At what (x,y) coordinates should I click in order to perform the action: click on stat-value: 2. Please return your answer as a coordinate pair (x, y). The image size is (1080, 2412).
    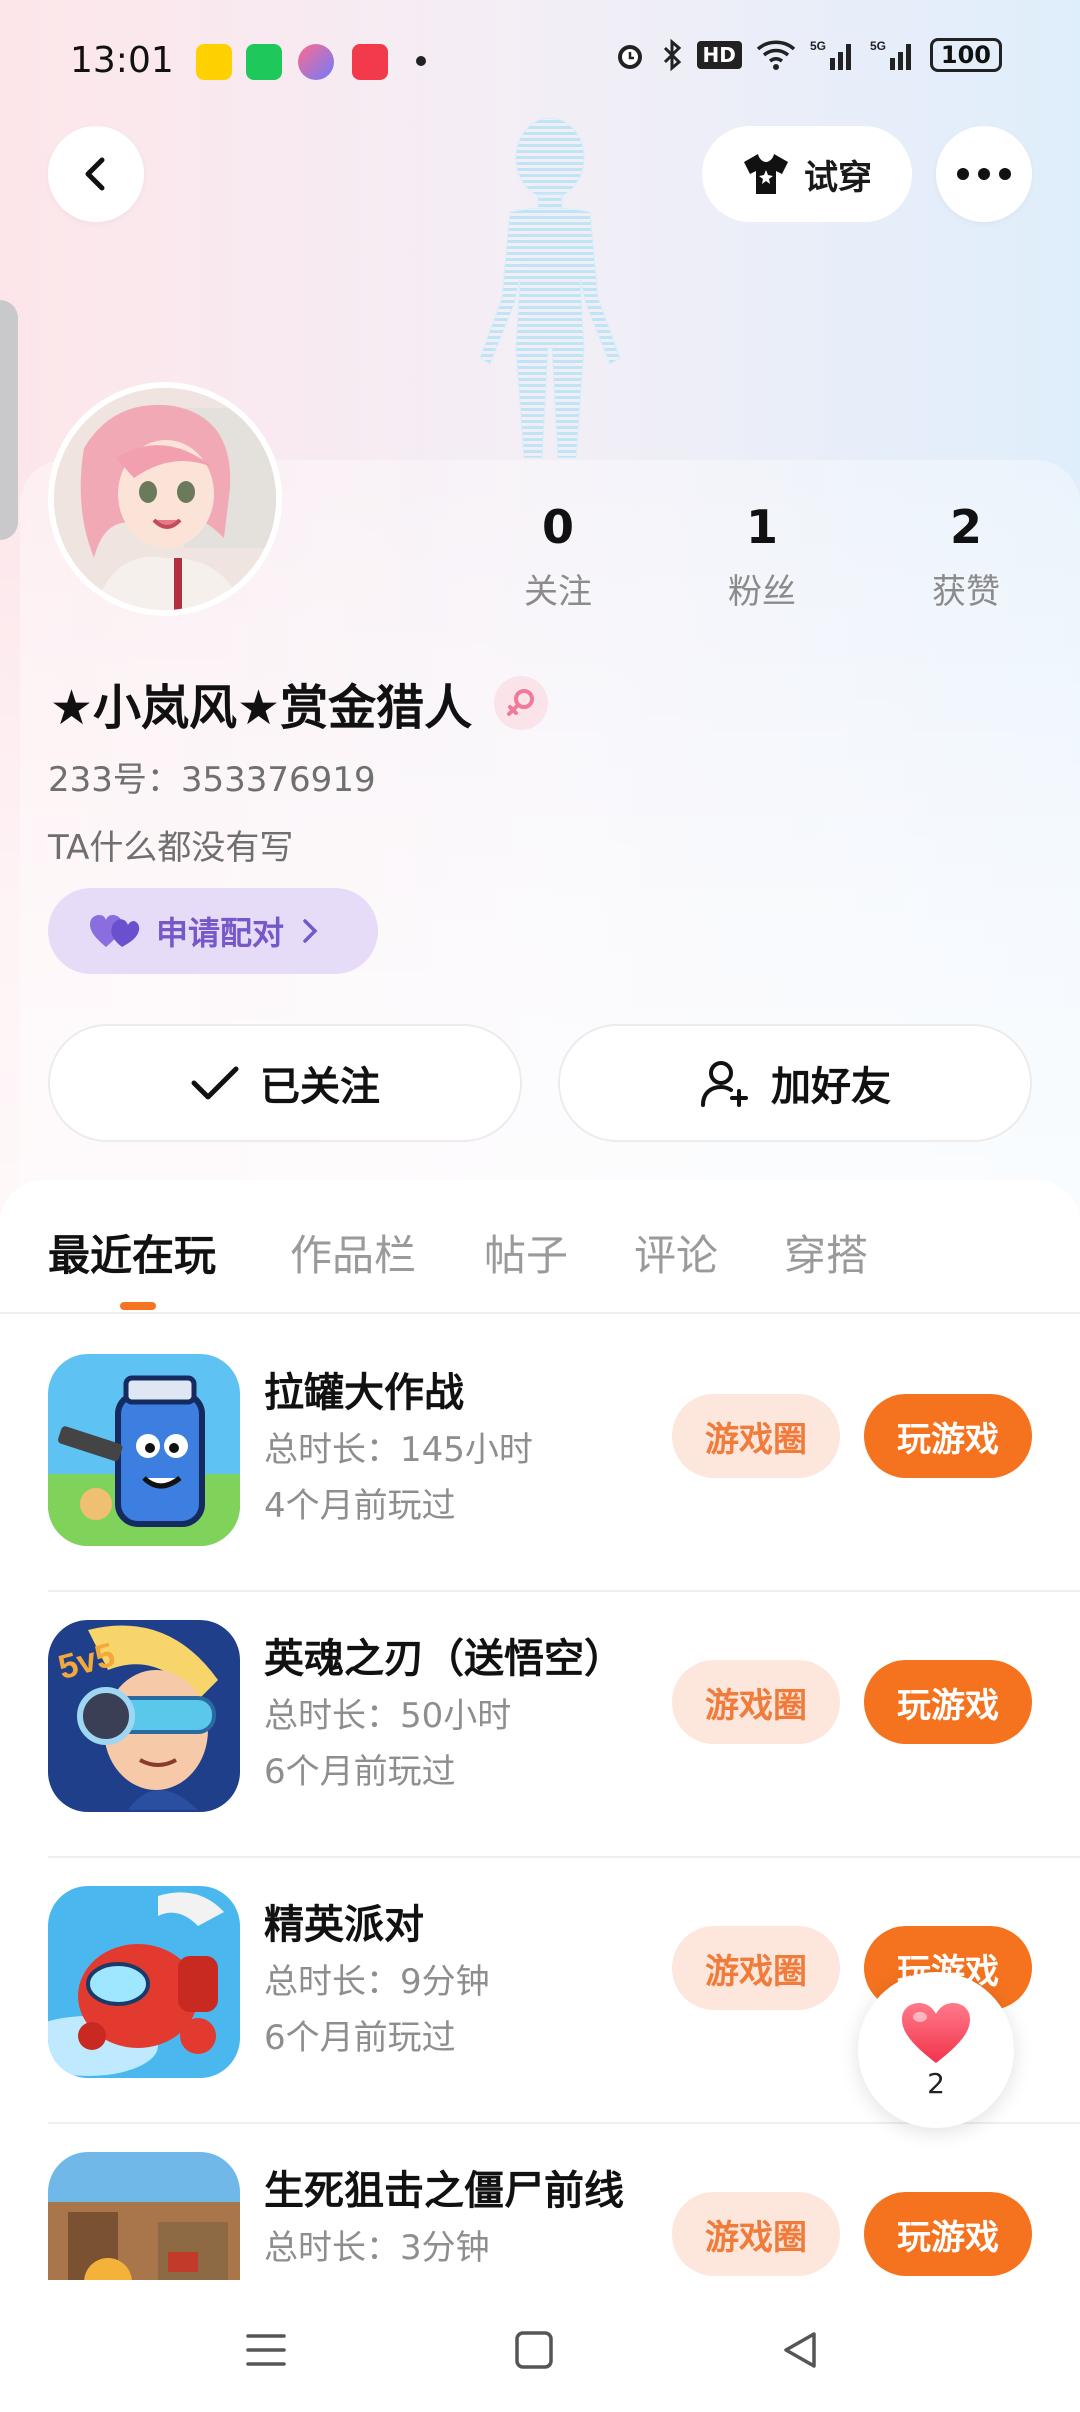
    Looking at the image, I should click on (965, 527).